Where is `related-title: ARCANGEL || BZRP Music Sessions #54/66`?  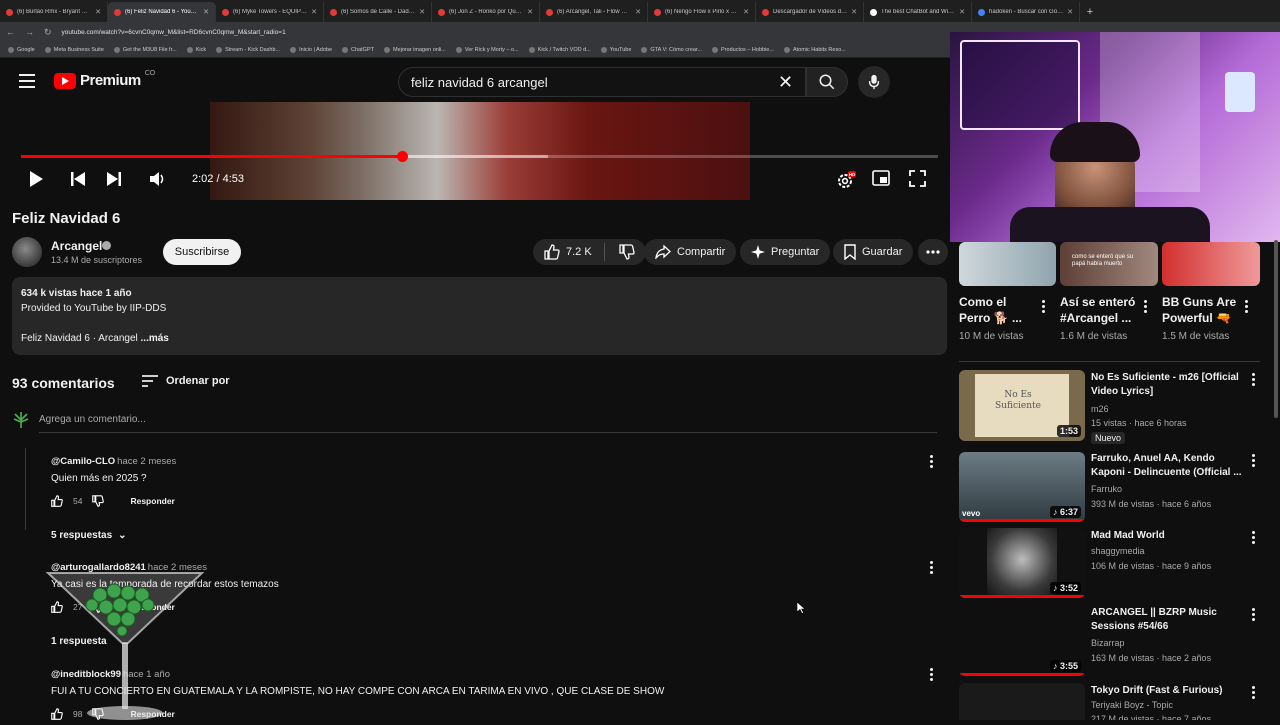 related-title: ARCANGEL || BZRP Music Sessions #54/66 is located at coordinates (1167, 620).